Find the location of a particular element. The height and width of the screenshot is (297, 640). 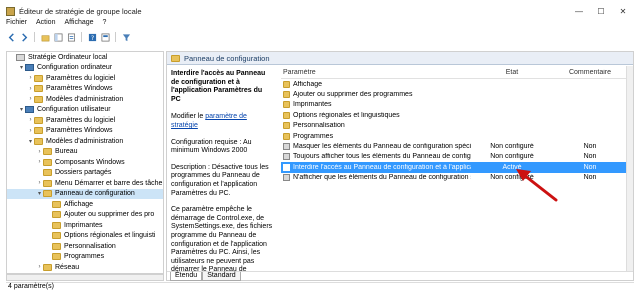

tree-item: Options régionales et linguisti is located at coordinates (85, 236).